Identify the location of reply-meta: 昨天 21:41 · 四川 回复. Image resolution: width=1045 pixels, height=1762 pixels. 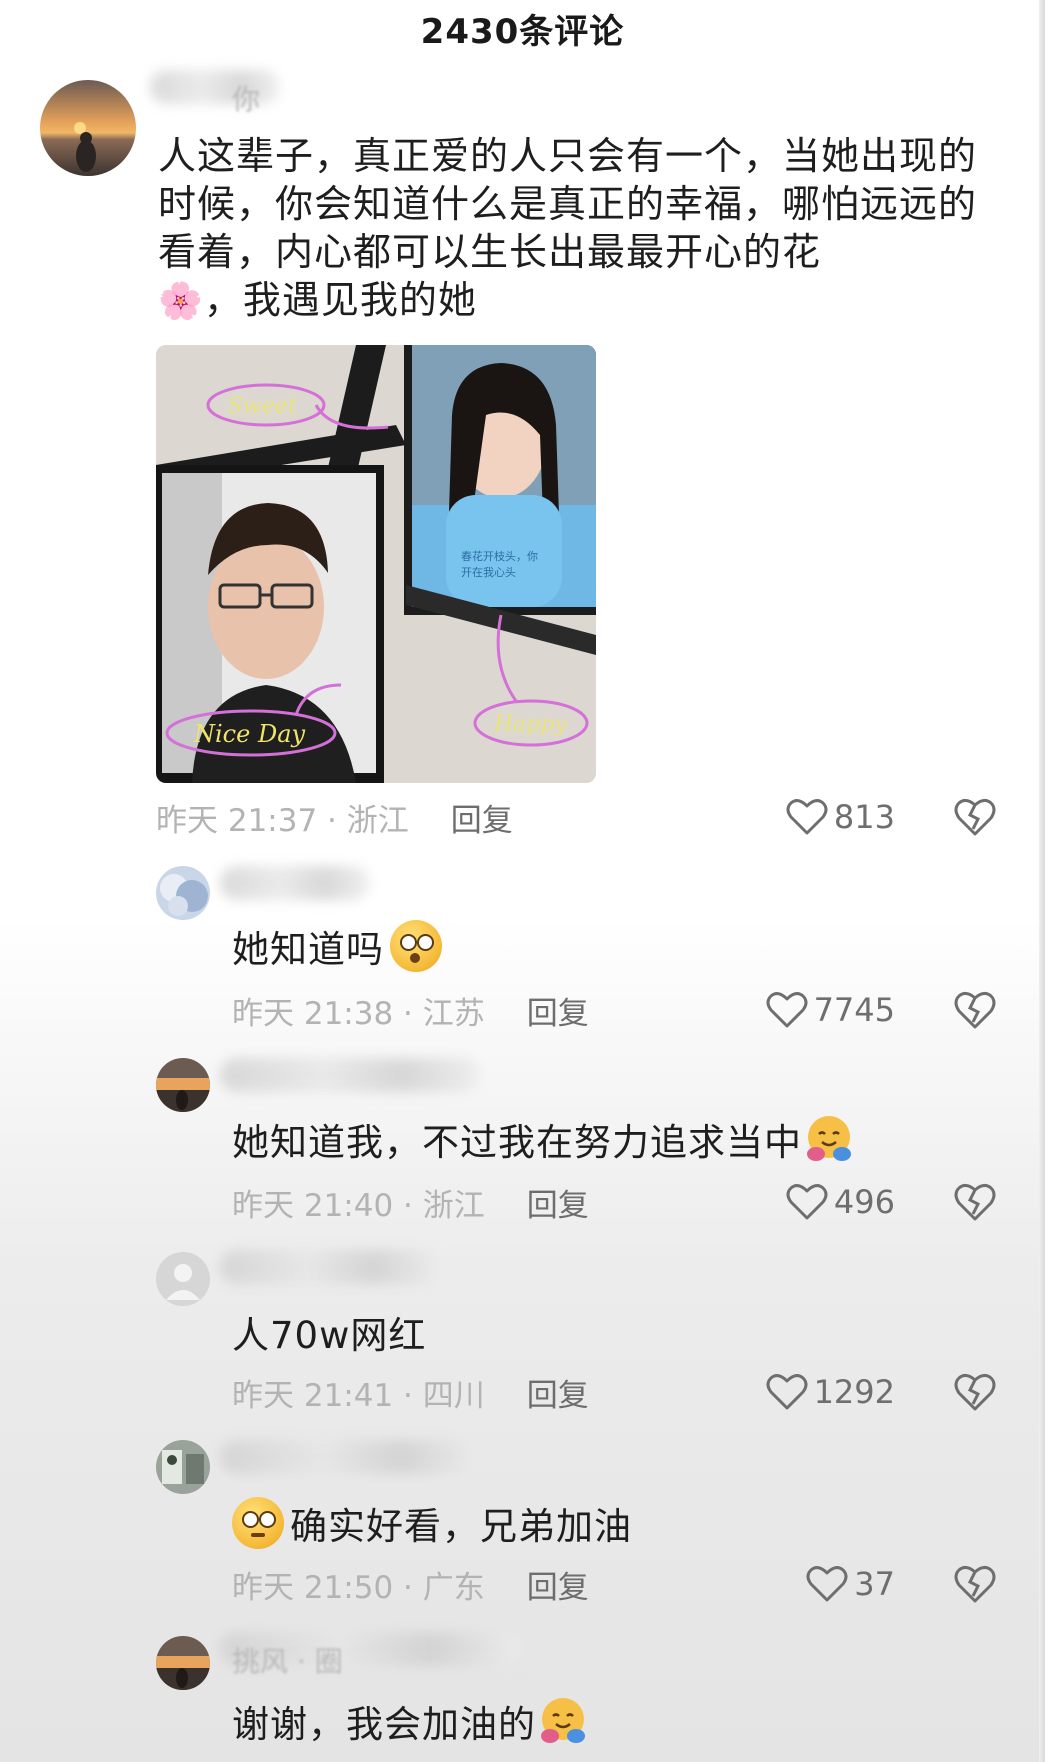
(410, 1392).